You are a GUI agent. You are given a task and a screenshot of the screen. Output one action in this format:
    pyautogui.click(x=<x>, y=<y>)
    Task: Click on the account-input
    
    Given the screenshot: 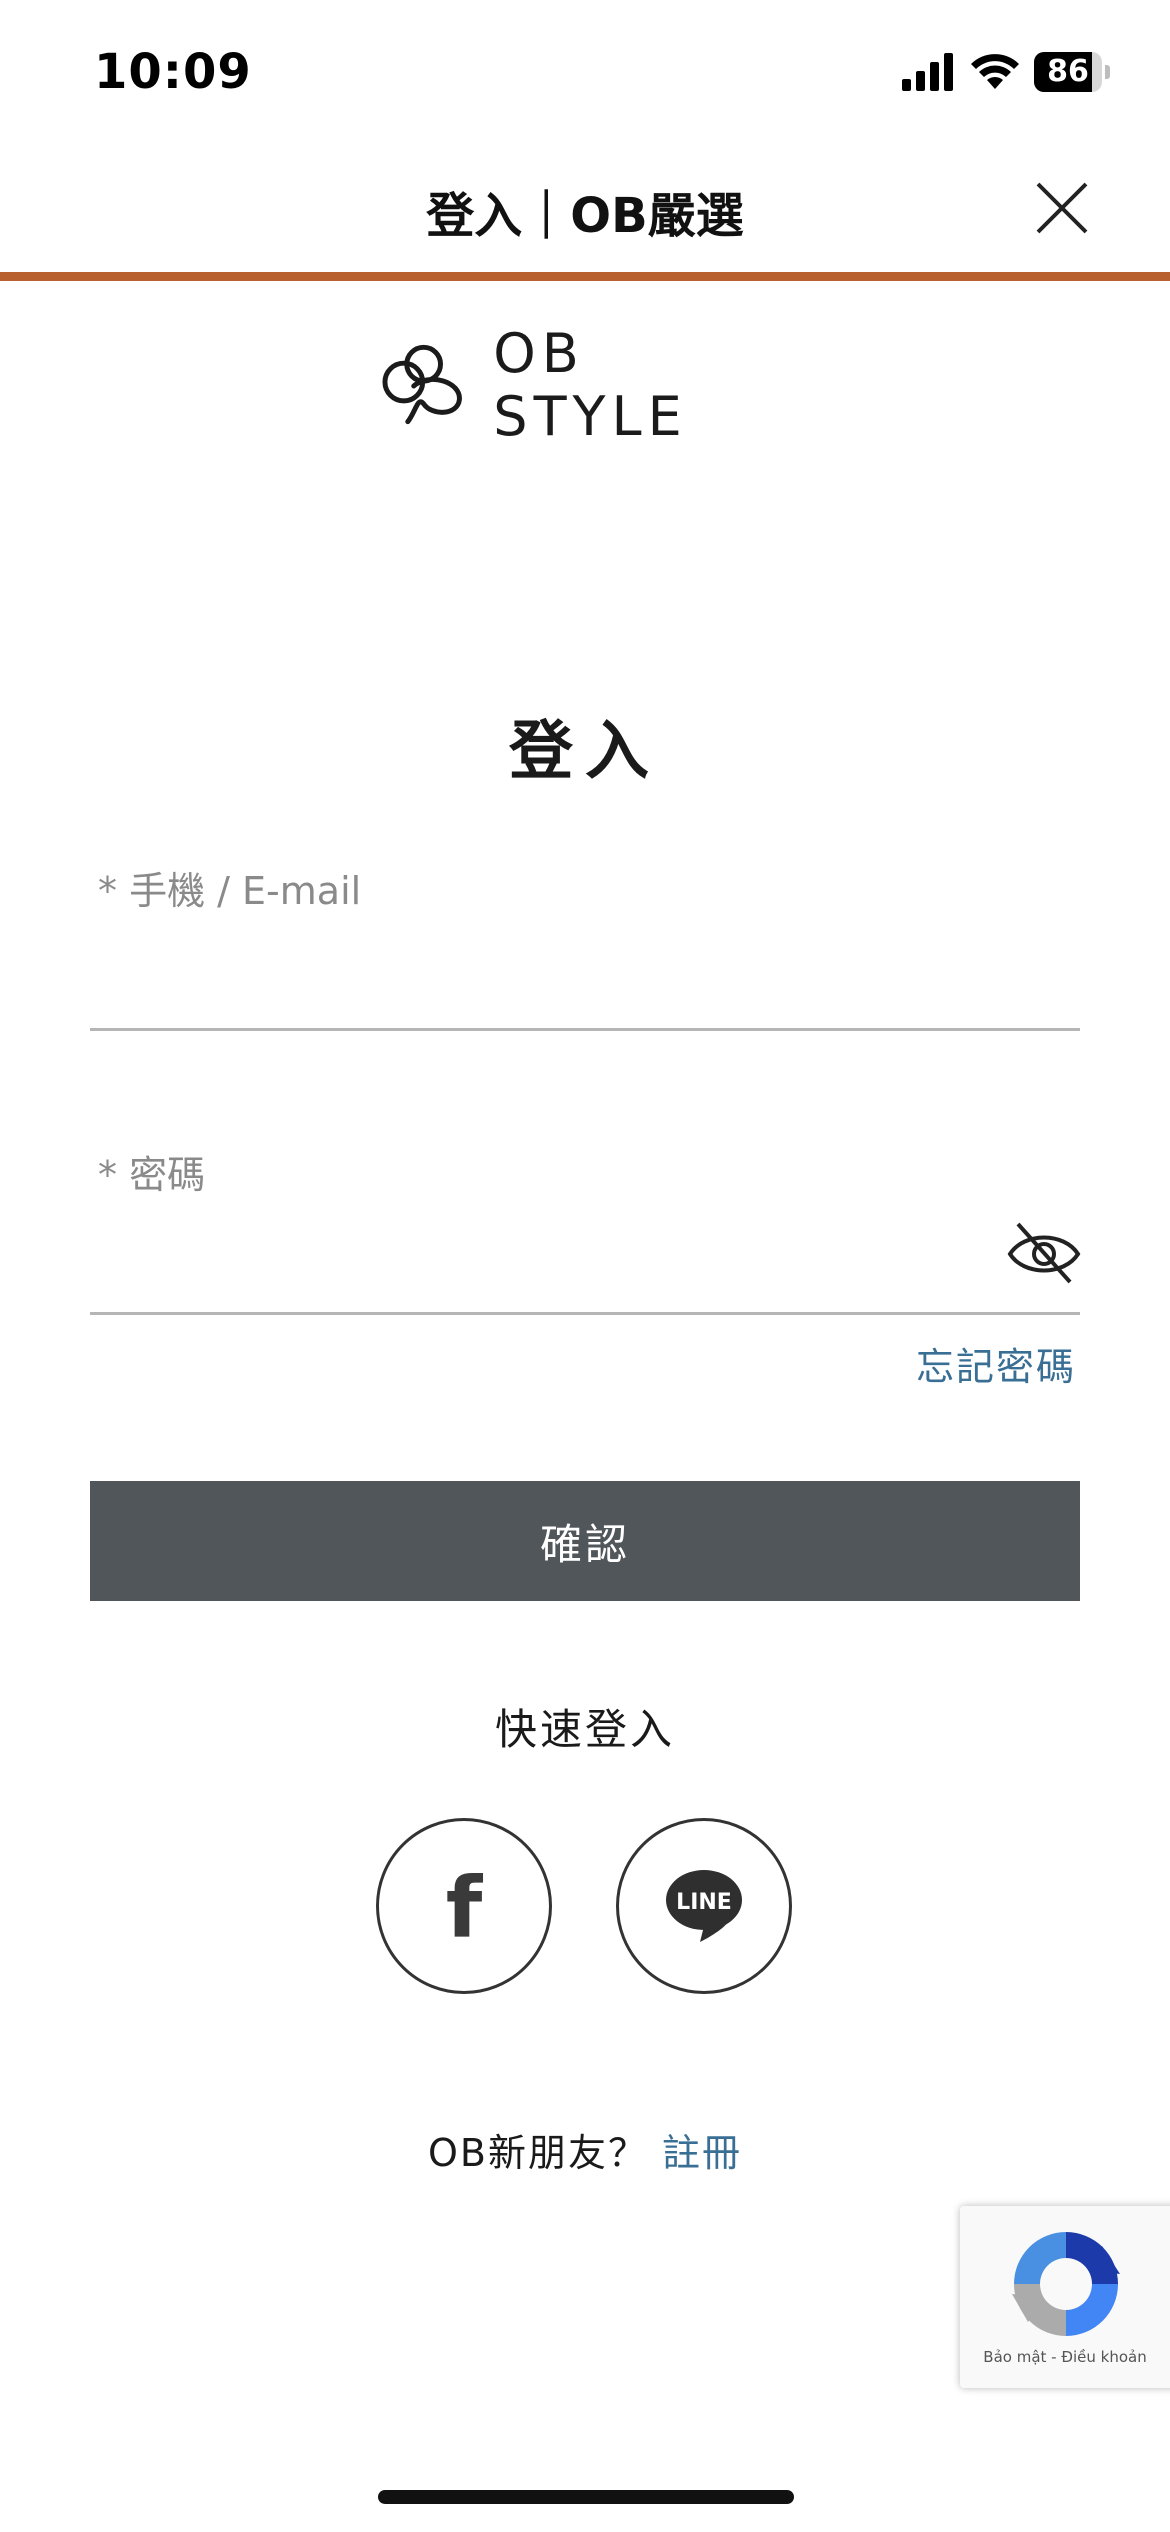 What is the action you would take?
    pyautogui.click(x=585, y=989)
    